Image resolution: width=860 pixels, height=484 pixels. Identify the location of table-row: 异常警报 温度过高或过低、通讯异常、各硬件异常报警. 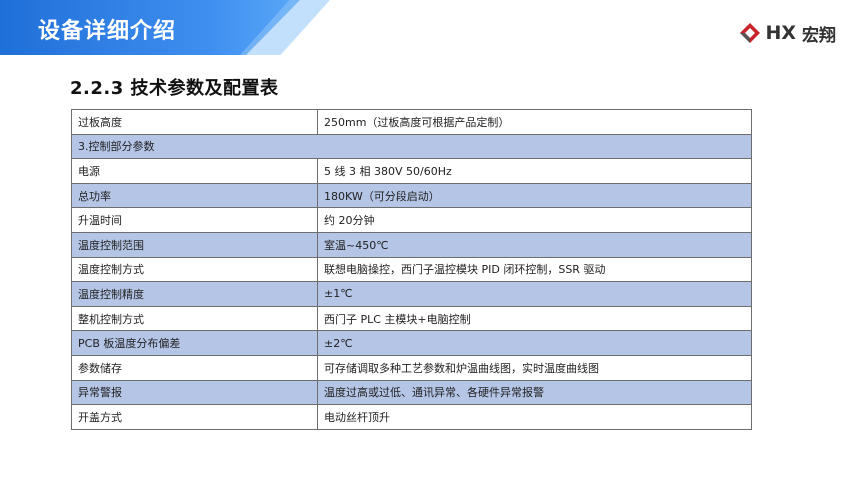
(411, 392).